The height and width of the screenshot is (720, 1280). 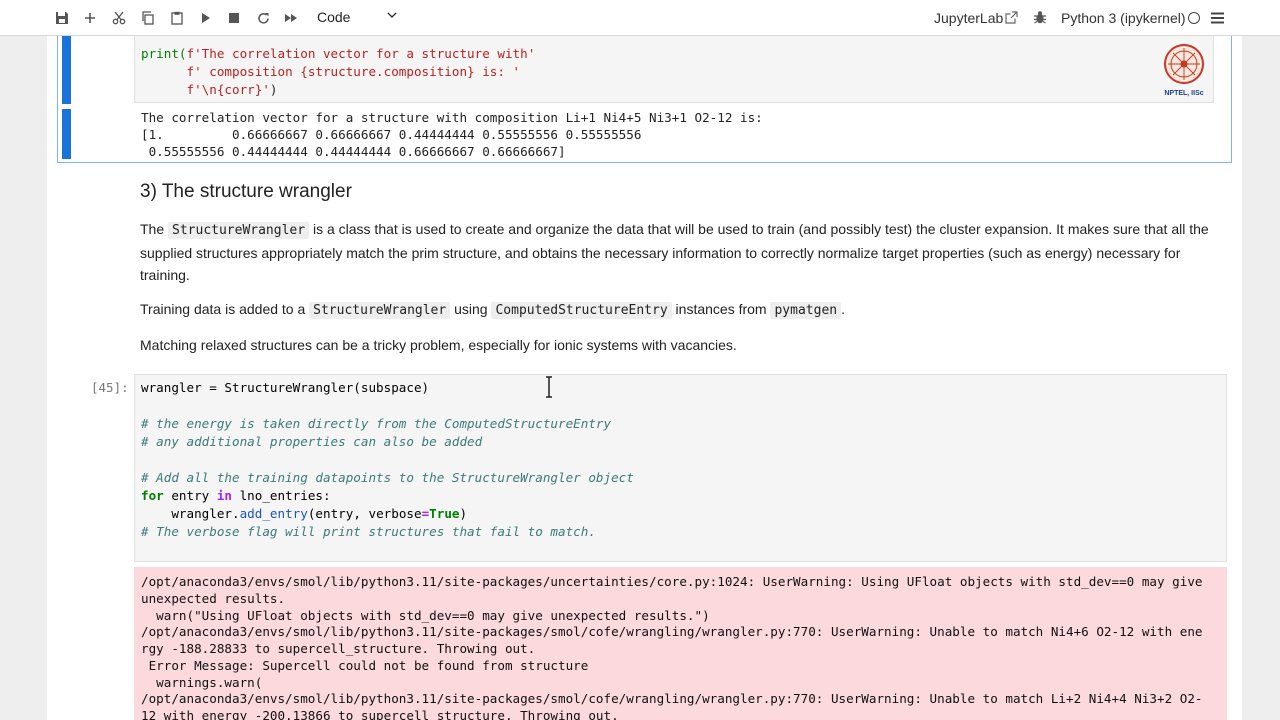 What do you see at coordinates (1184, 70) in the screenshot?
I see `nptel-logo: NPTEL, IISc` at bounding box center [1184, 70].